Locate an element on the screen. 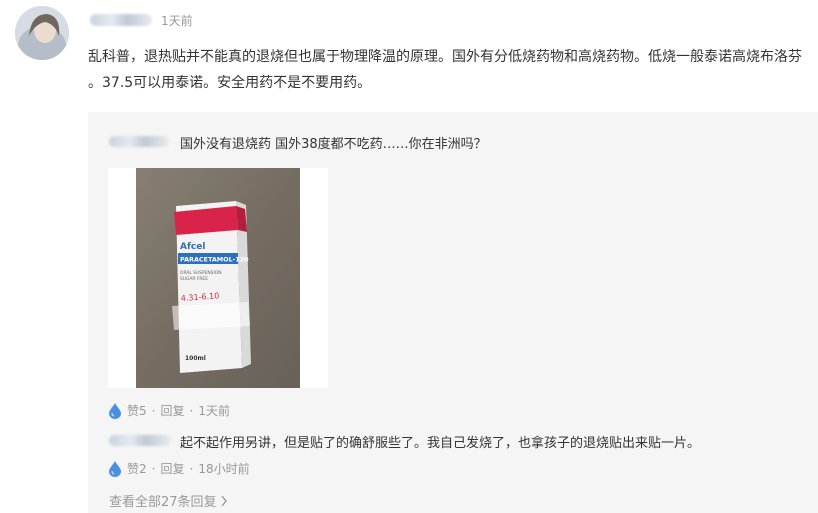  reply-meta: 赞2 · 回复 · 18小时前 is located at coordinates (179, 468).